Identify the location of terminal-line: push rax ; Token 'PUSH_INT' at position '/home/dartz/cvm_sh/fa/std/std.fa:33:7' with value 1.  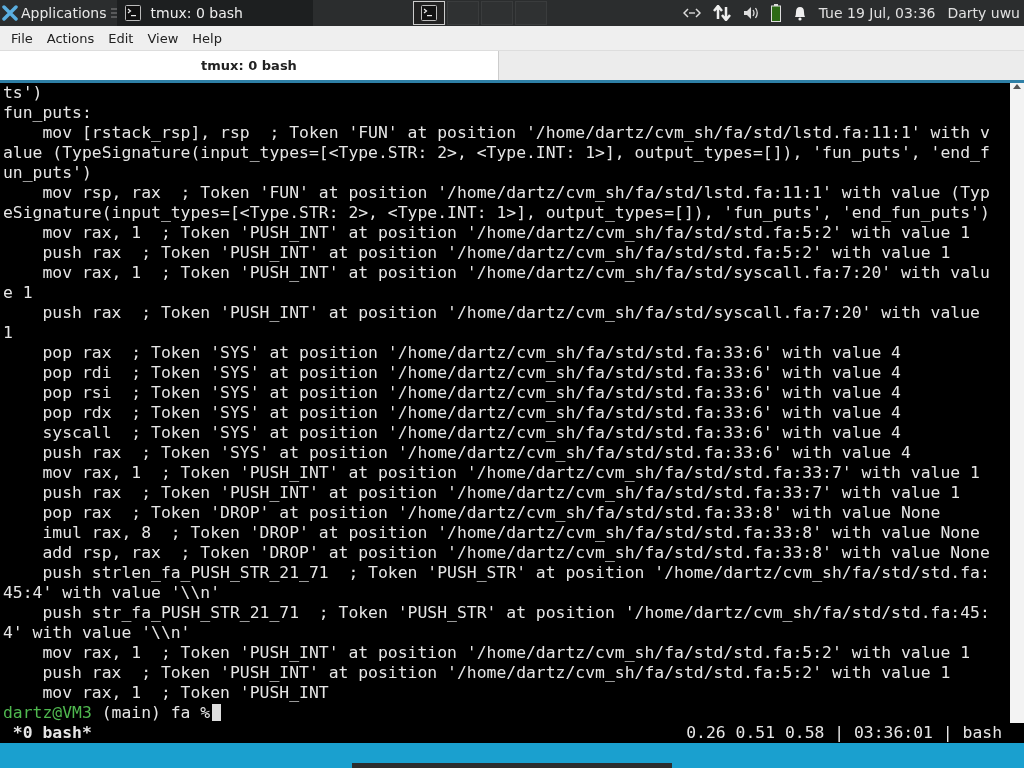
(501, 493).